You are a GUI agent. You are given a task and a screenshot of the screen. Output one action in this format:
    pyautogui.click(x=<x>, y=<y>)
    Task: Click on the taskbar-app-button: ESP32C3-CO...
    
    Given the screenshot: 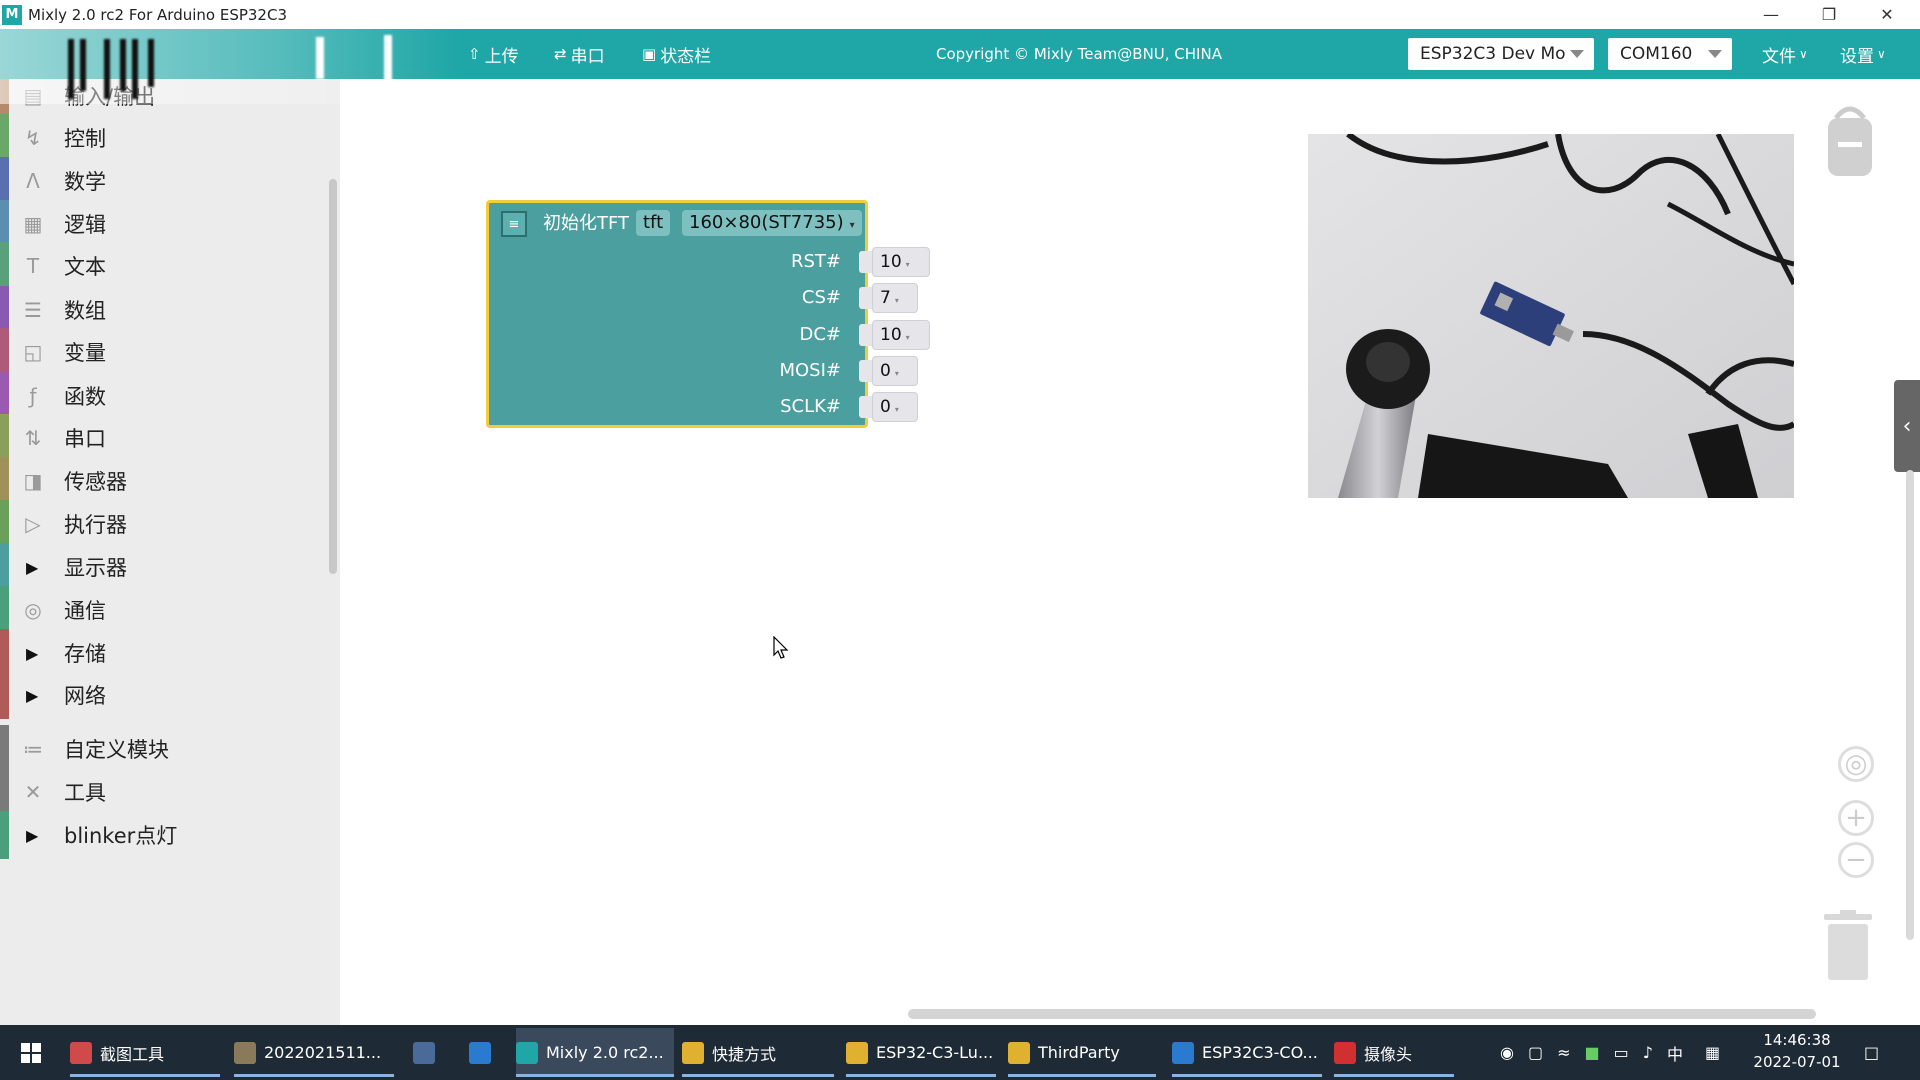 What is the action you would take?
    pyautogui.click(x=1247, y=1052)
    